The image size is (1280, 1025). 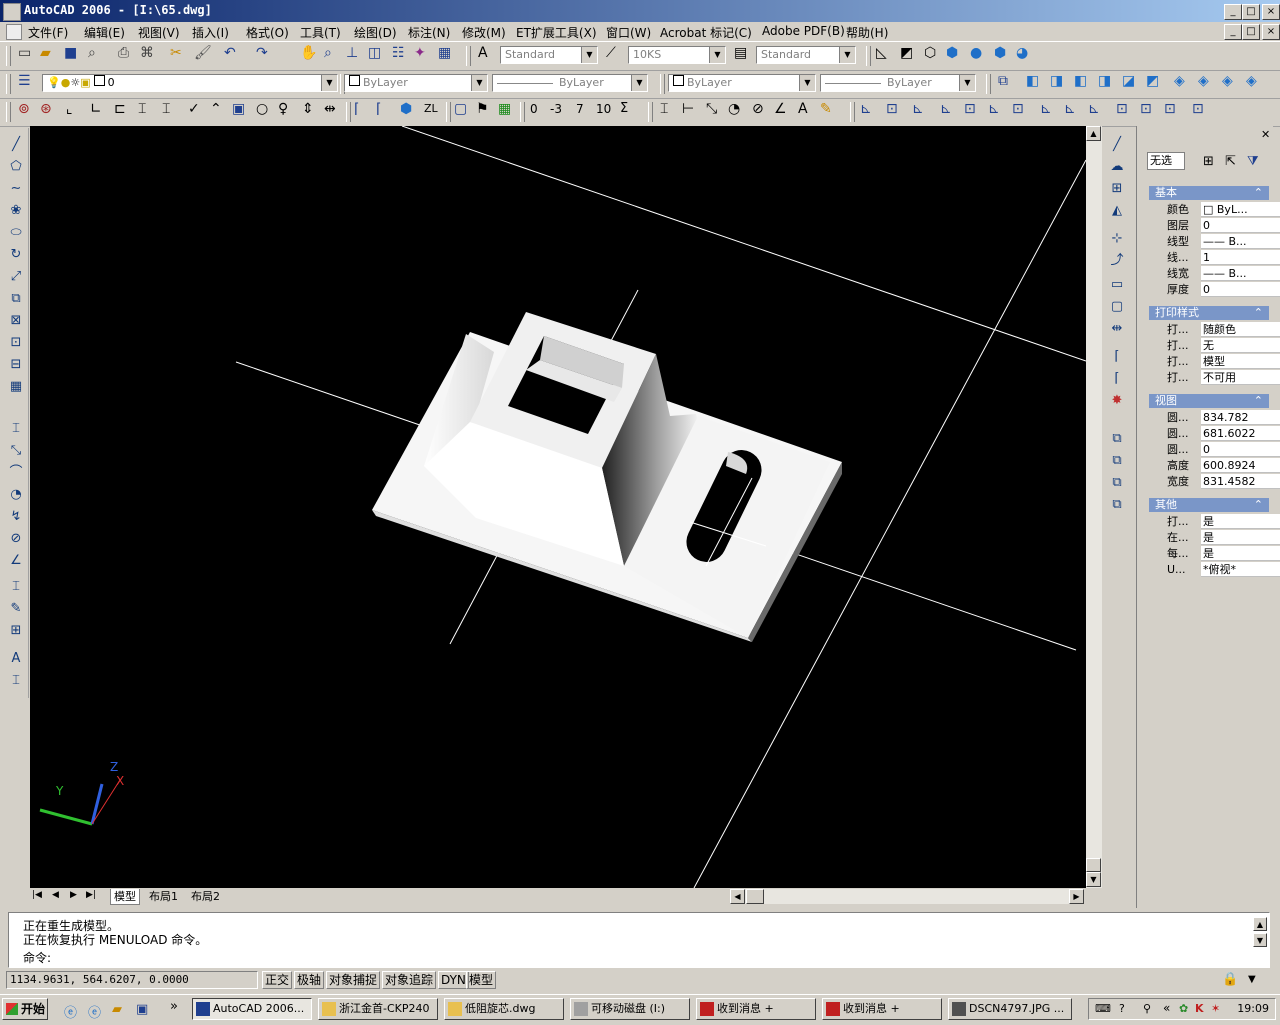 What do you see at coordinates (639, 940) in the screenshot?
I see `command-window: 正在重生成模型。 正在恢复执行 MENULOAD 命令。 命令: ▲ ▼` at bounding box center [639, 940].